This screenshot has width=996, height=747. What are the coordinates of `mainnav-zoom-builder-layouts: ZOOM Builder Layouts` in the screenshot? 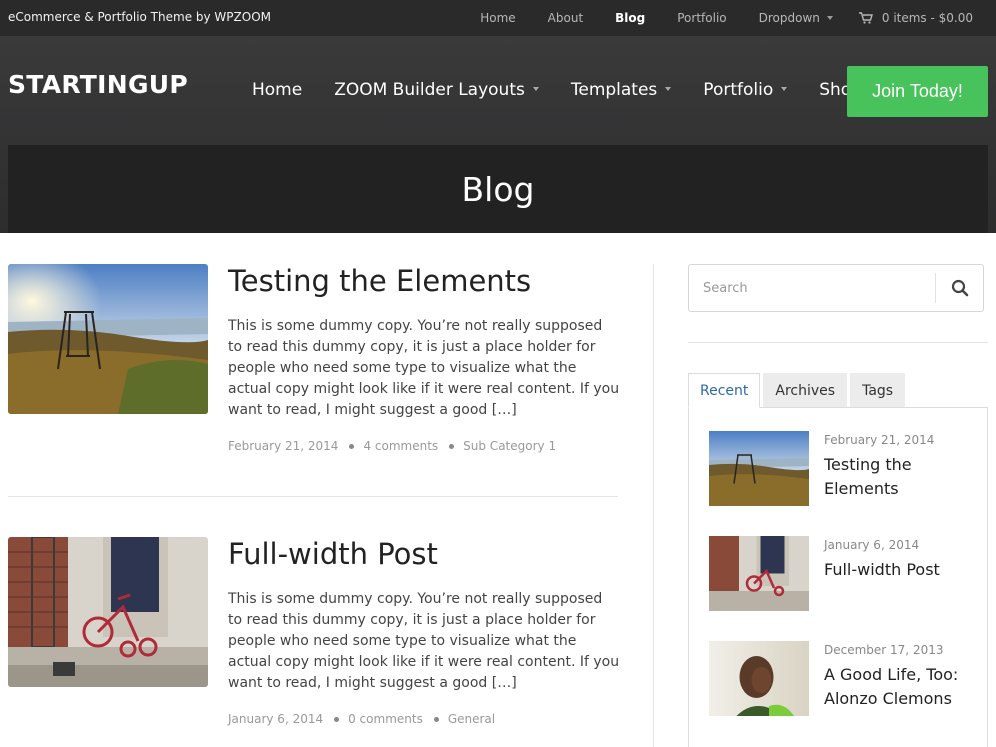 It's located at (436, 90).